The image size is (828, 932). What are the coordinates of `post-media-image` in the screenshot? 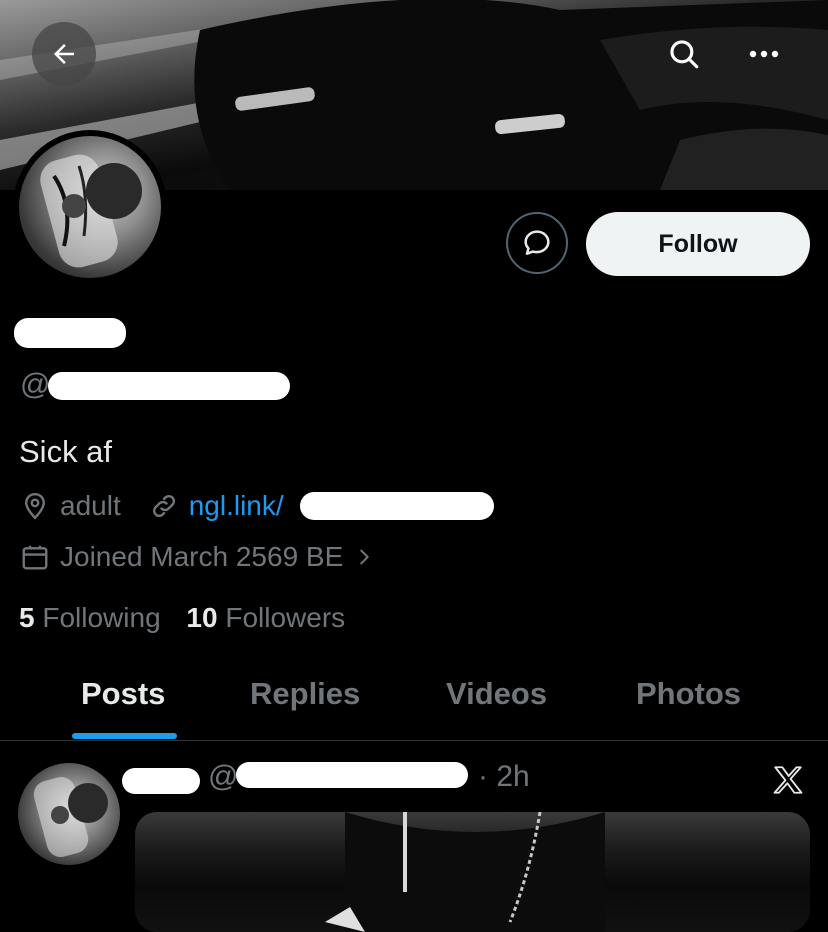 It's located at (472, 872).